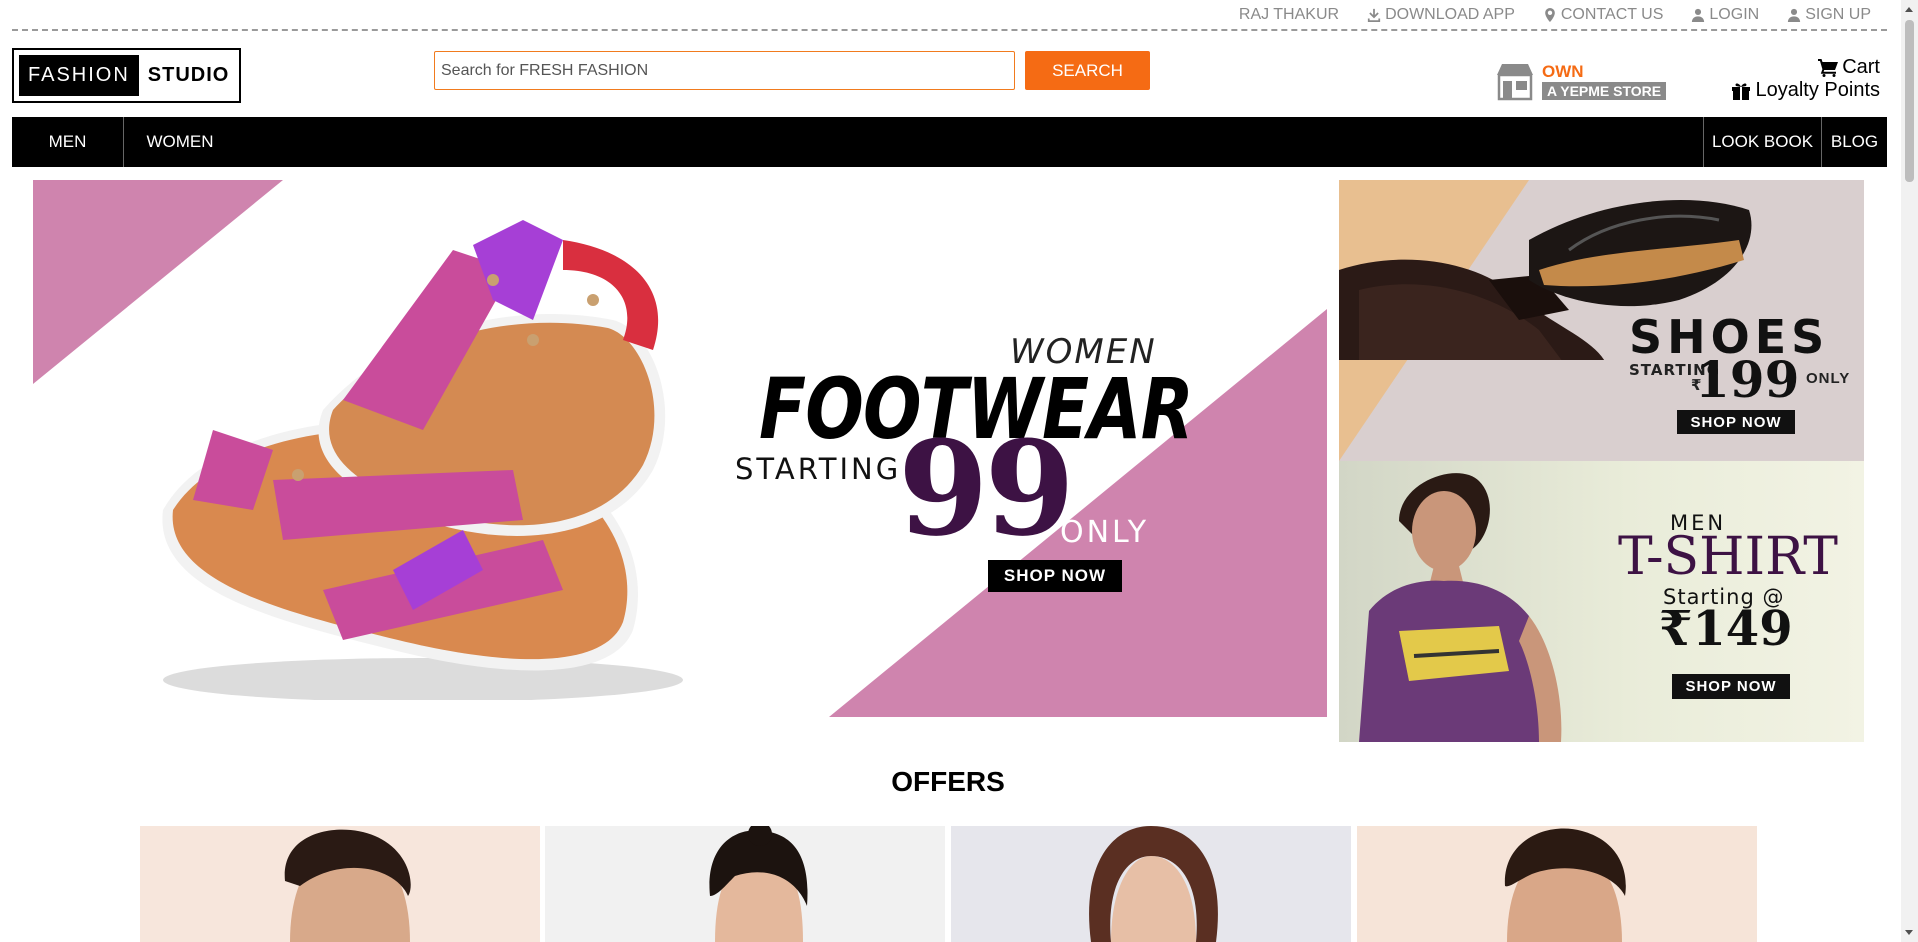 The width and height of the screenshot is (1918, 942). I want to click on contact-us-label: CONTACT US, so click(1612, 14).